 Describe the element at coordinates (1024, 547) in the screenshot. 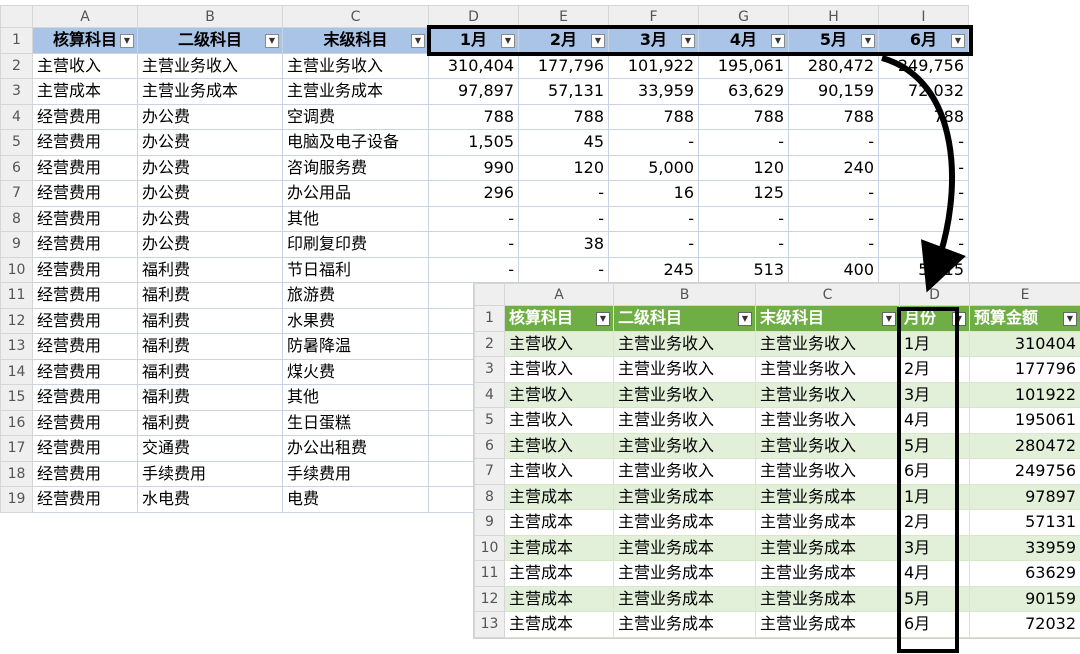

I see `cell-budget-amount: 33959` at that location.